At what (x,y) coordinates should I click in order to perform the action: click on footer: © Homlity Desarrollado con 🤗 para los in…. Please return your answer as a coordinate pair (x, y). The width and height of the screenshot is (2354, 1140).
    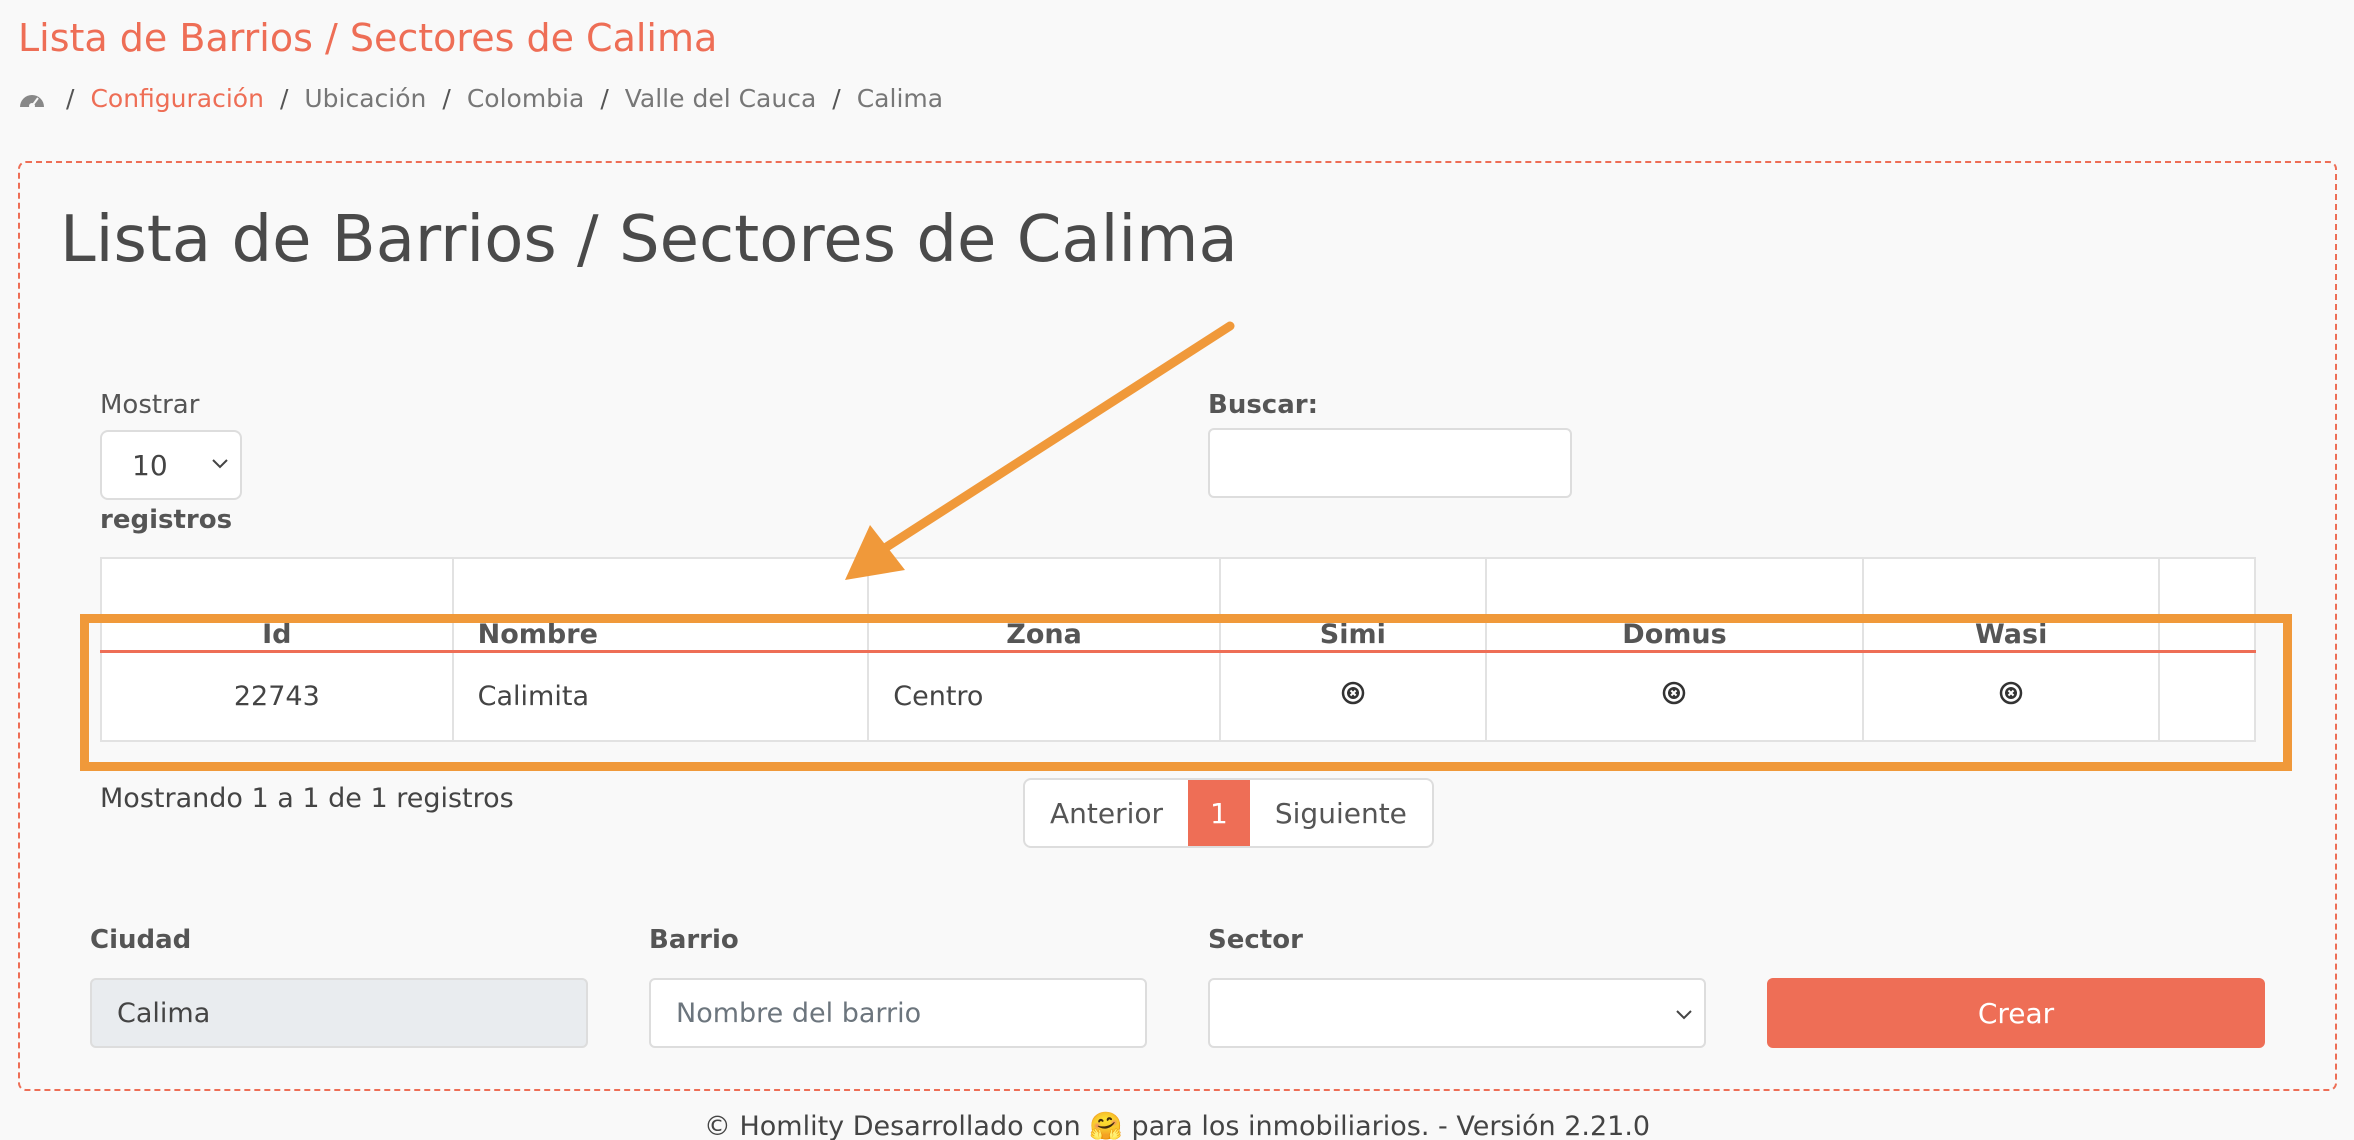
    Looking at the image, I should click on (1177, 1125).